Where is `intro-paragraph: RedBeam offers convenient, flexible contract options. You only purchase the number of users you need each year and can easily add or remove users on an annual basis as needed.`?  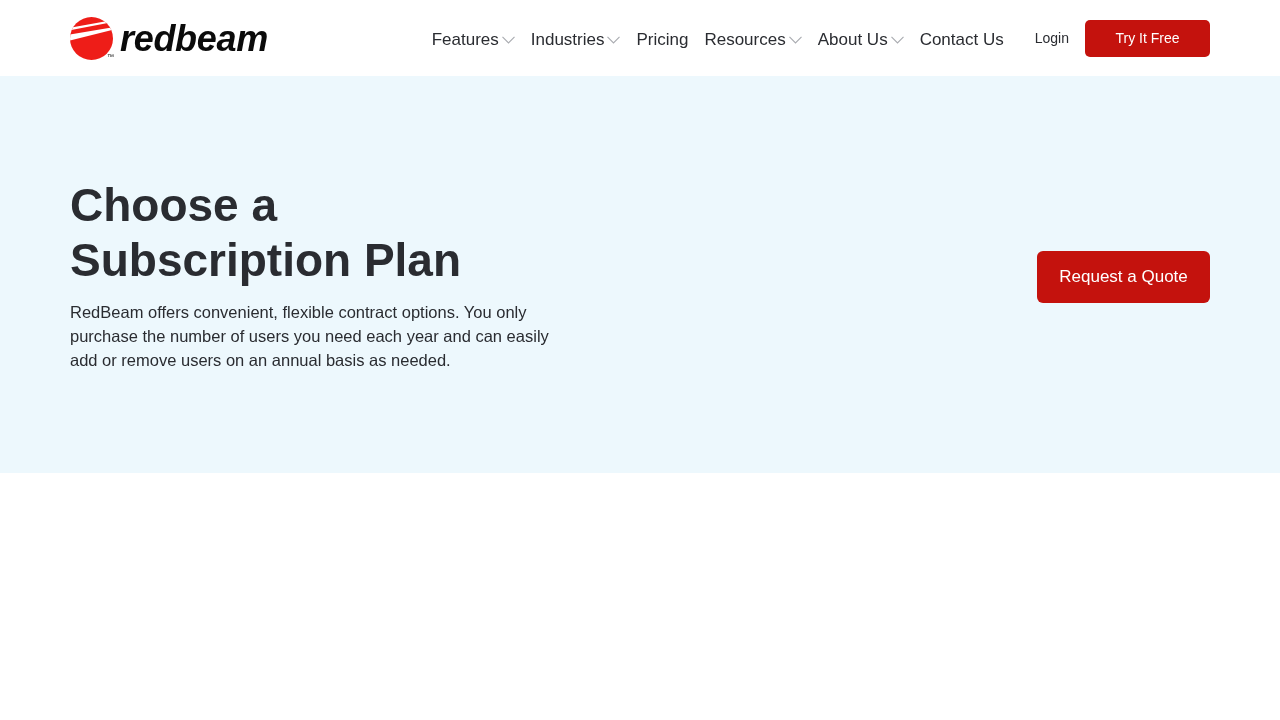
intro-paragraph: RedBeam offers convenient, flexible contract options. You only purchase the number of users you need each year and can easily add or remove users on an annual basis as needed. is located at coordinates (310, 336).